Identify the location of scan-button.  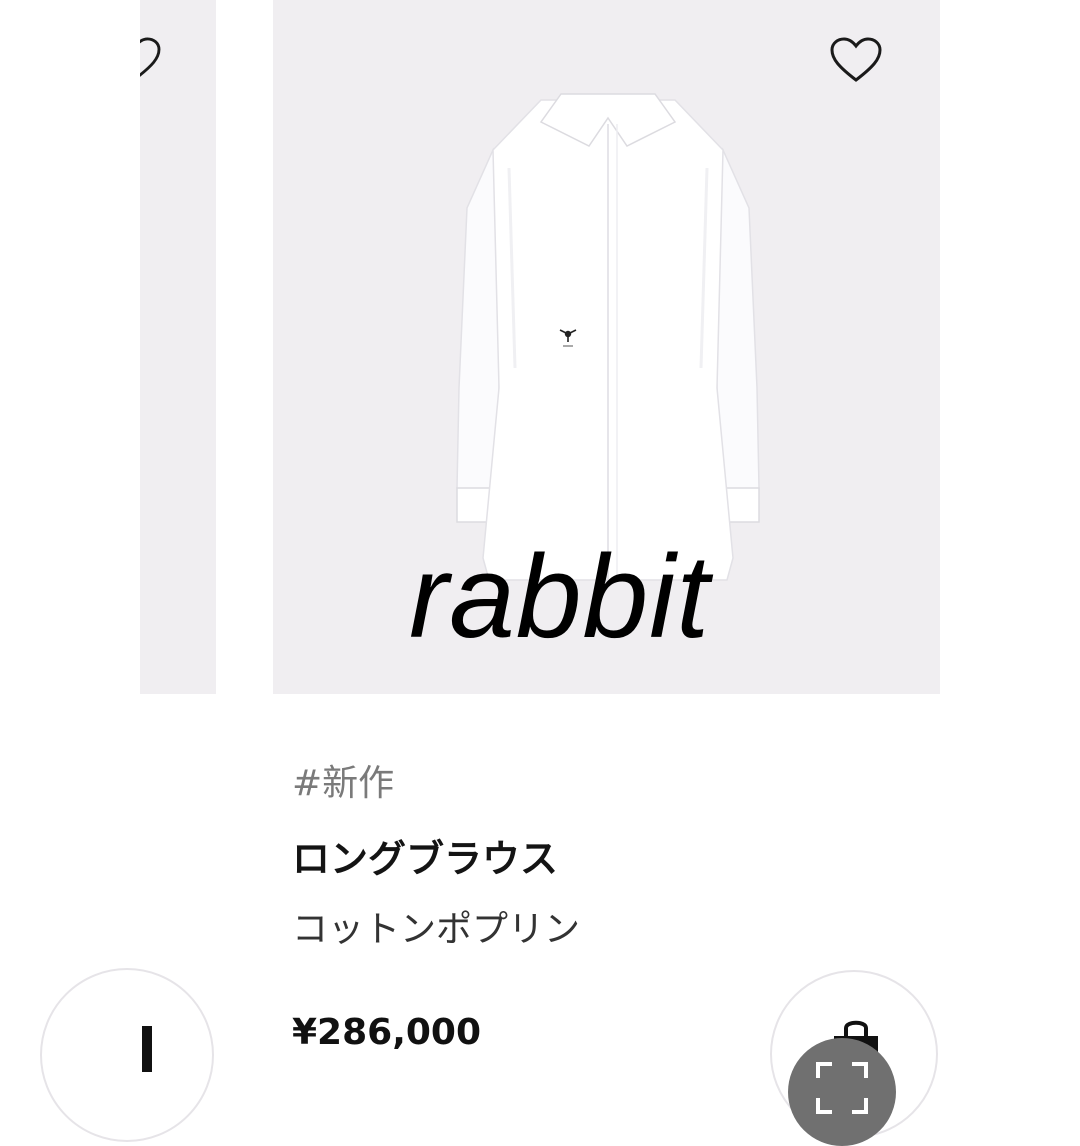
(842, 1092).